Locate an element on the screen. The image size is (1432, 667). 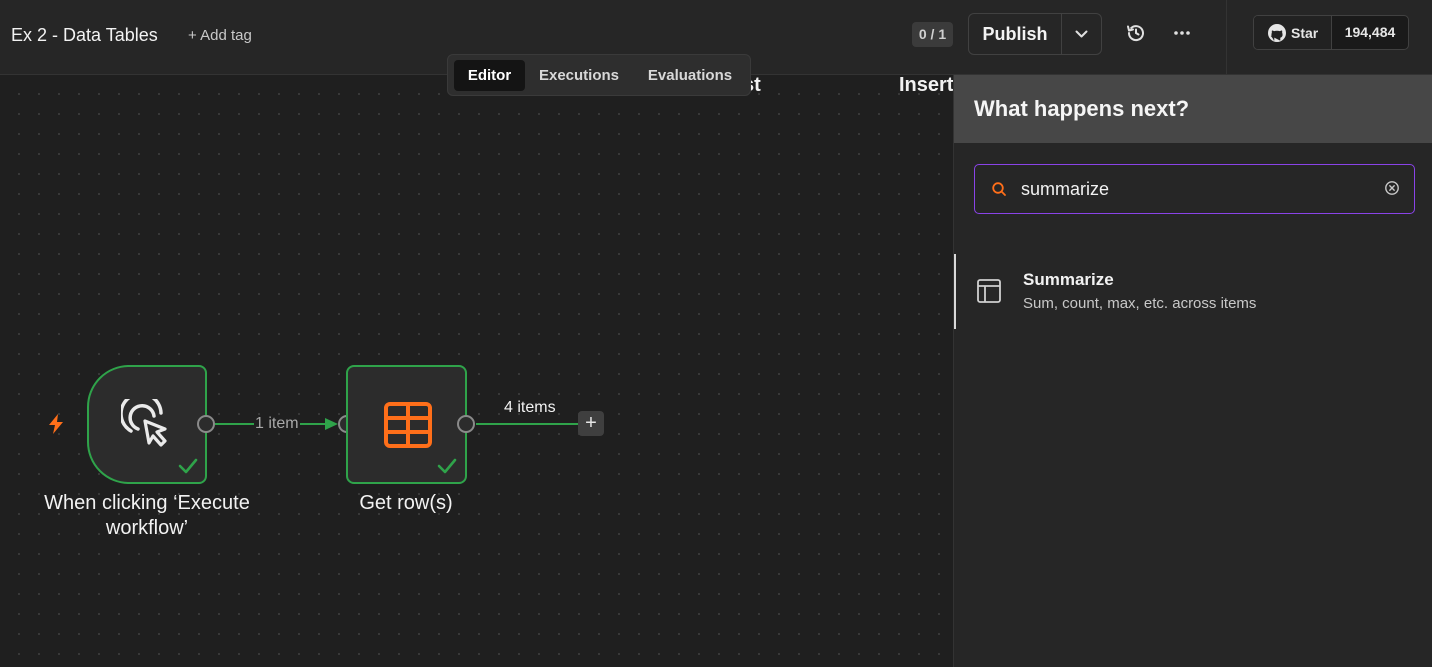
trigger-label-line1: When clicking ‘Execute is located at coordinates (147, 503).